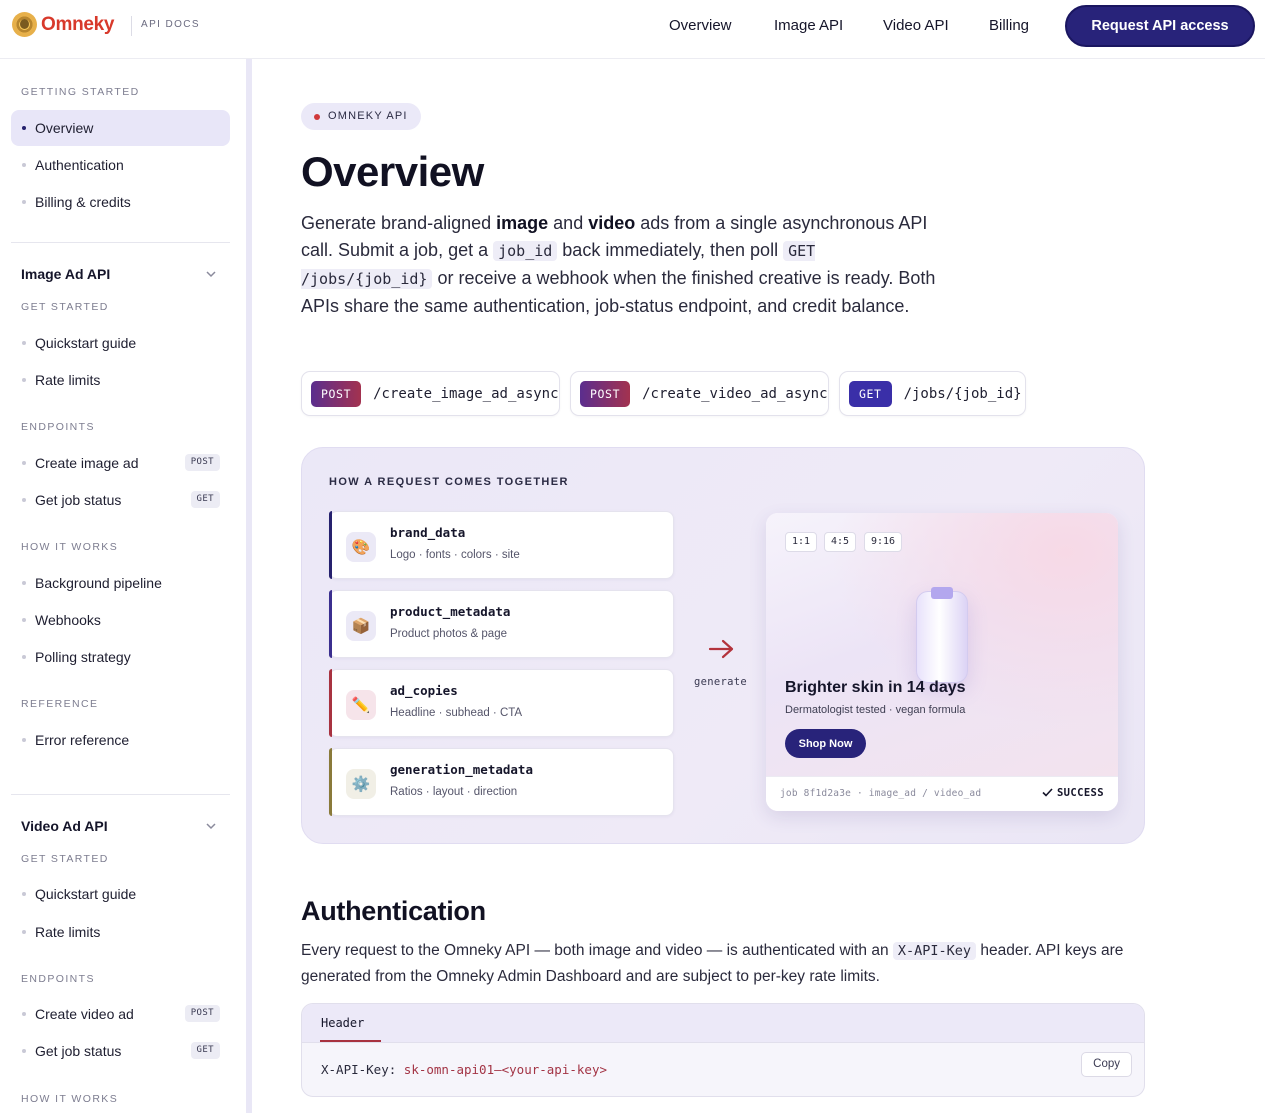 The image size is (1265, 1113). What do you see at coordinates (87, 463) in the screenshot?
I see `sidebar-item-label: Create image ad` at bounding box center [87, 463].